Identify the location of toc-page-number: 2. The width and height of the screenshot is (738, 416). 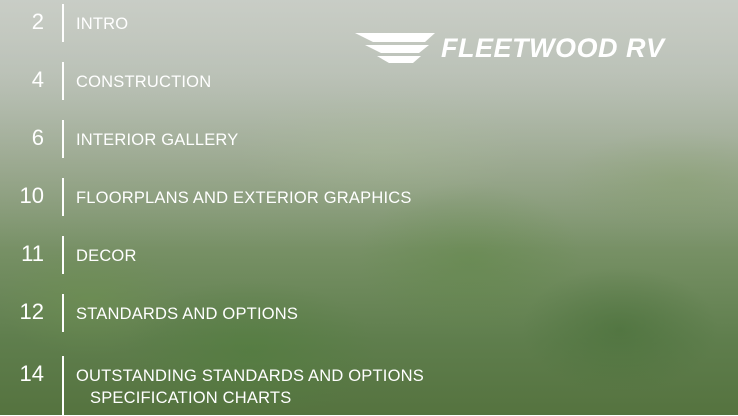
(37, 21).